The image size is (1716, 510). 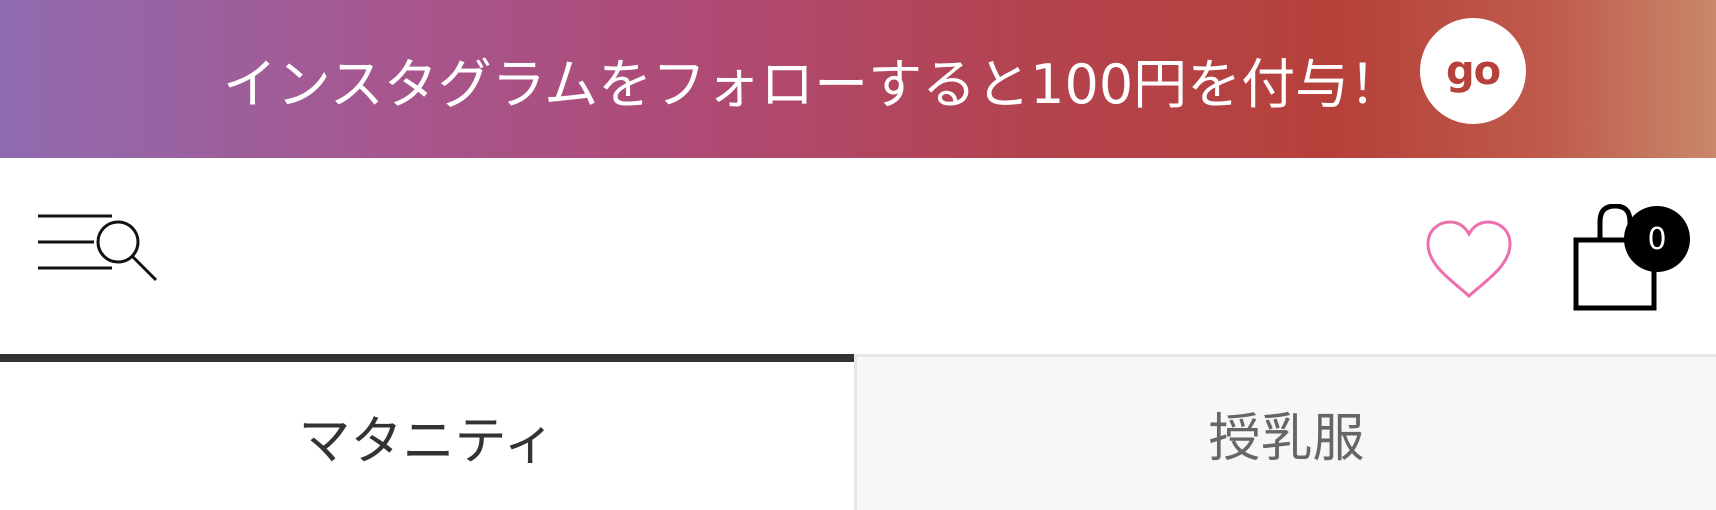 I want to click on menu-search-button, so click(x=97, y=255).